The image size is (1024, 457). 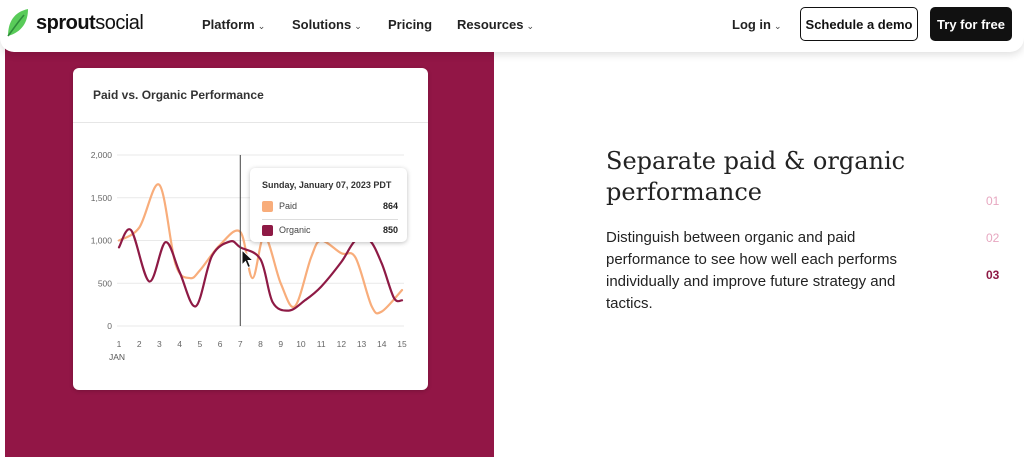 I want to click on nav-login: Log in ⌄, so click(x=757, y=24).